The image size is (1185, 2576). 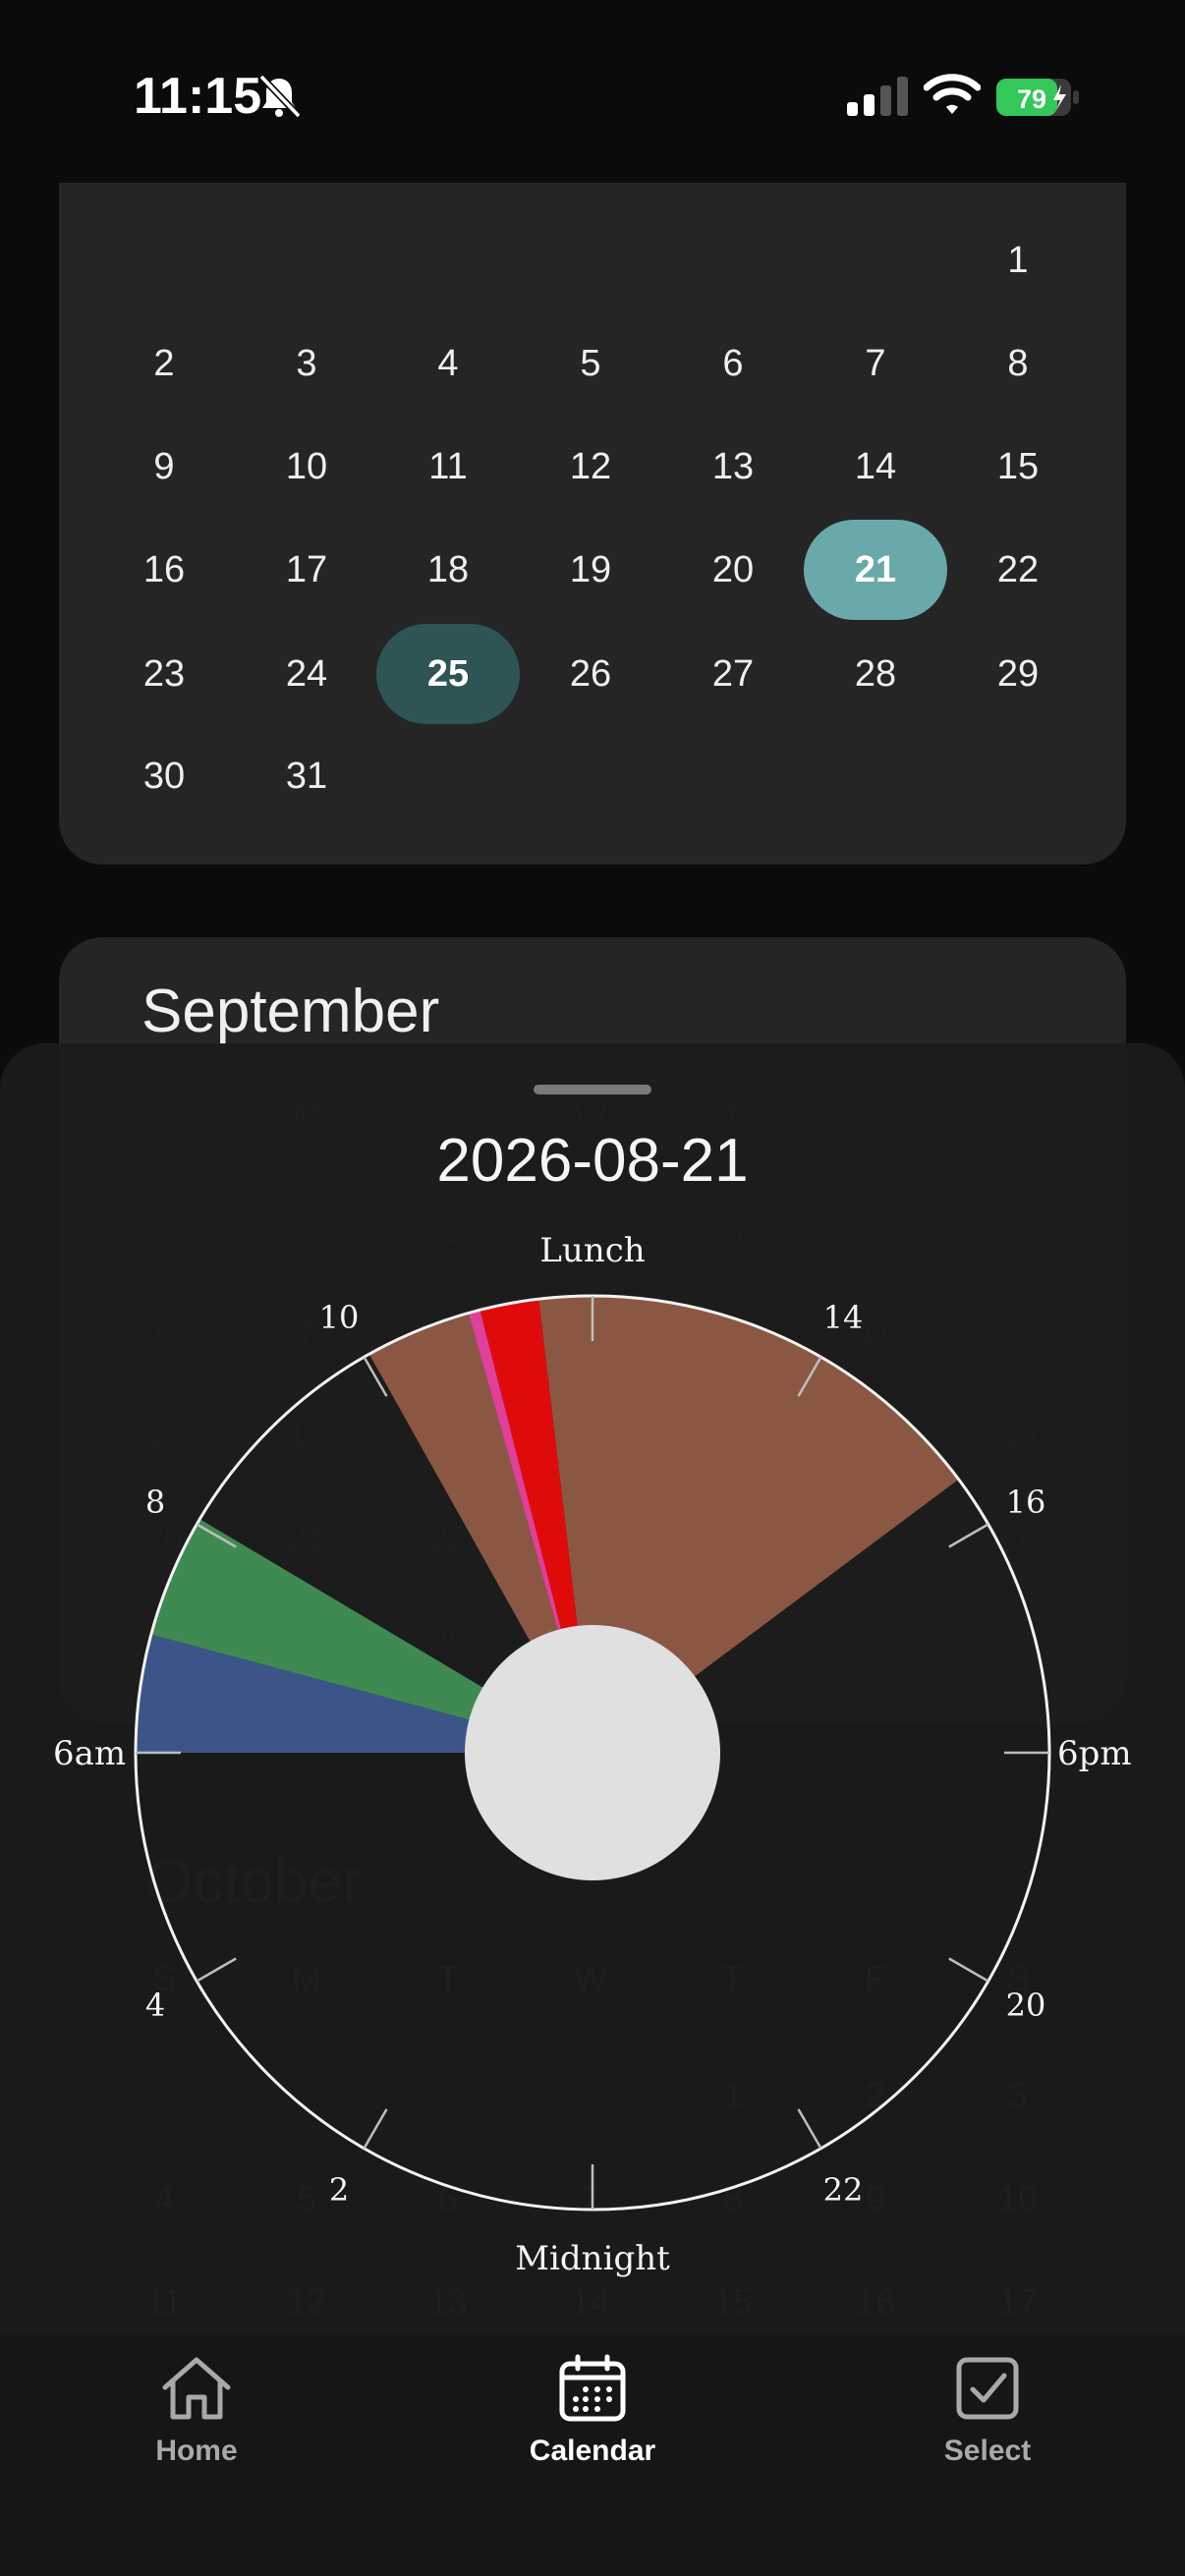 What do you see at coordinates (164, 363) in the screenshot?
I see `calendar-day: 2` at bounding box center [164, 363].